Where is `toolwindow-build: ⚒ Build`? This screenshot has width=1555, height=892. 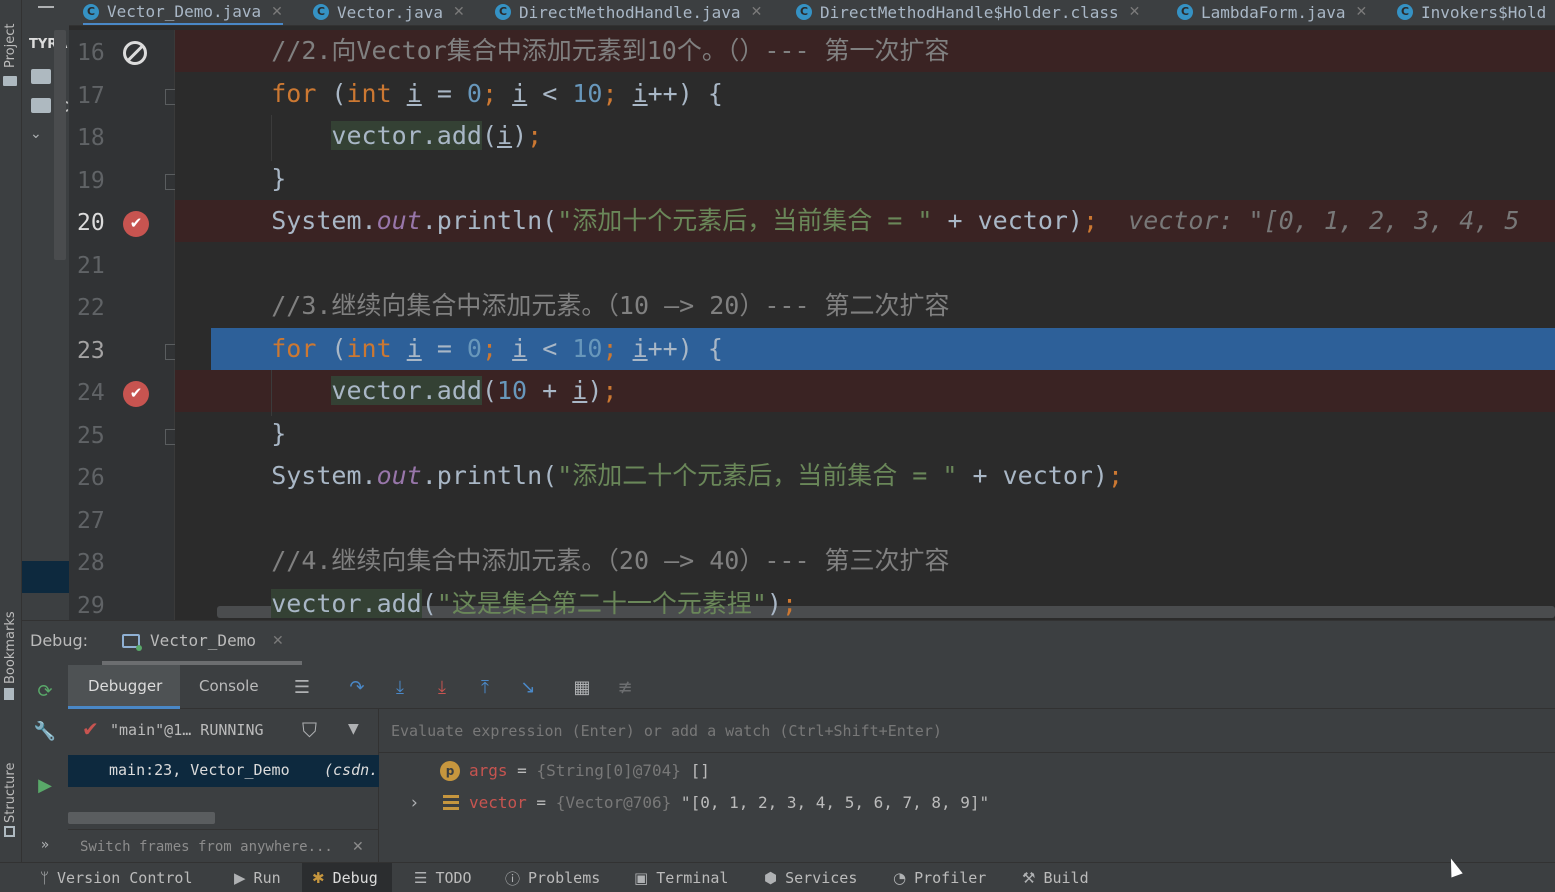 toolwindow-build: ⚒ Build is located at coordinates (1055, 877).